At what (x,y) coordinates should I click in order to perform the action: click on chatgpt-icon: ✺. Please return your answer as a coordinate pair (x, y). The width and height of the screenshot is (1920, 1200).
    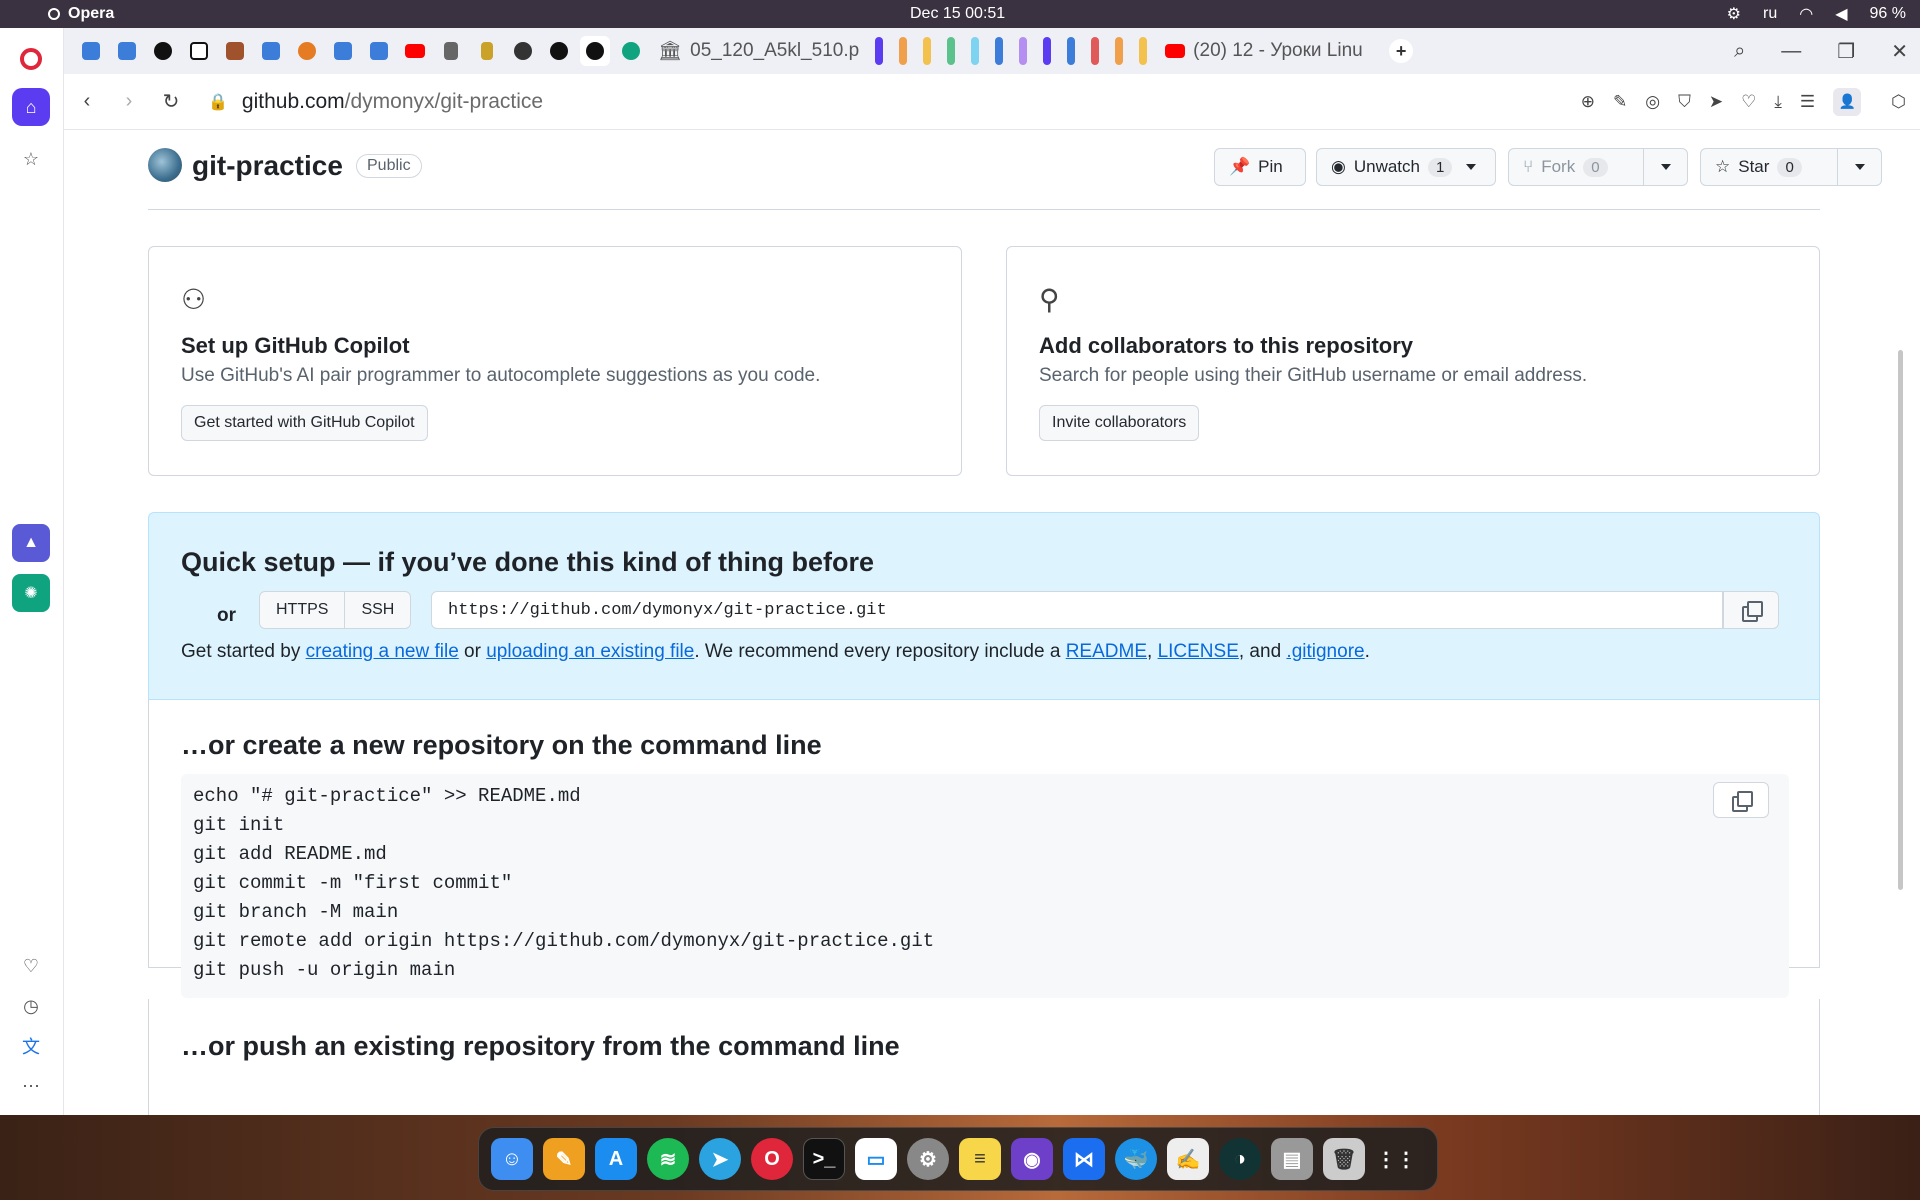
    Looking at the image, I should click on (31, 593).